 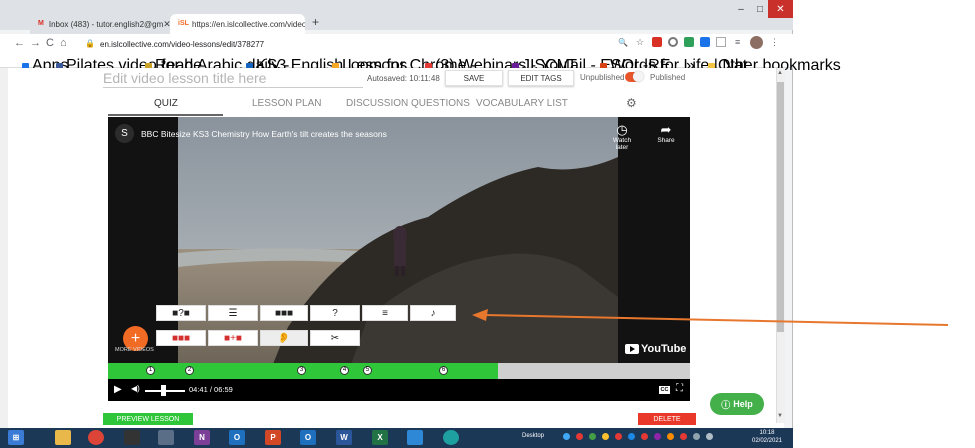 What do you see at coordinates (385, 313) in the screenshot?
I see `quiz-list-button: ≡` at bounding box center [385, 313].